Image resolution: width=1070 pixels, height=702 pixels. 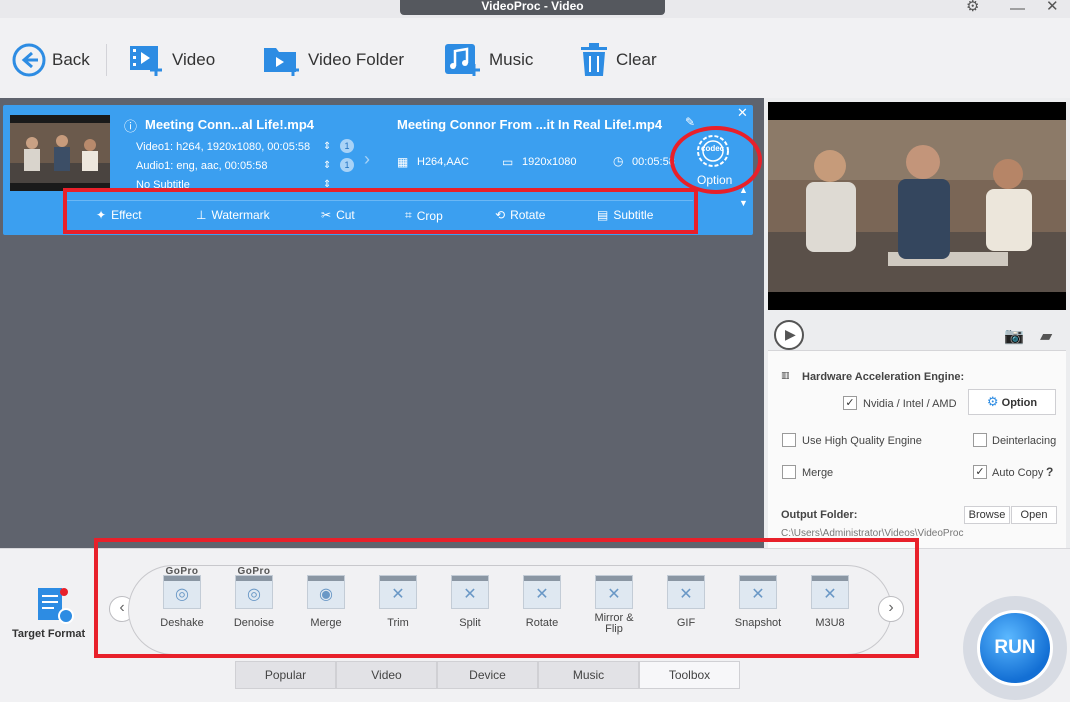 What do you see at coordinates (202, 166) in the screenshot?
I see `audio-track-info: Audio1: eng, aac, 00:05:58` at bounding box center [202, 166].